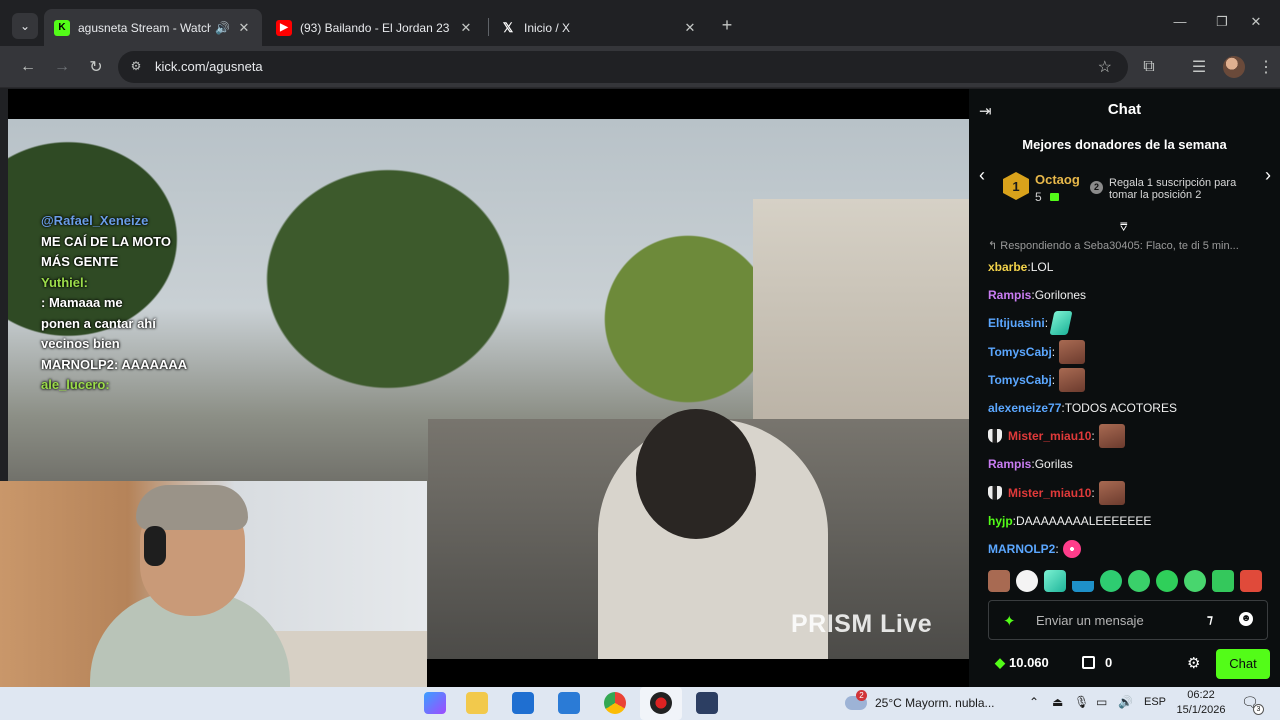 The height and width of the screenshot is (720, 1280). Describe the element at coordinates (1222, 22) in the screenshot. I see `restore-icon: ❐` at that location.